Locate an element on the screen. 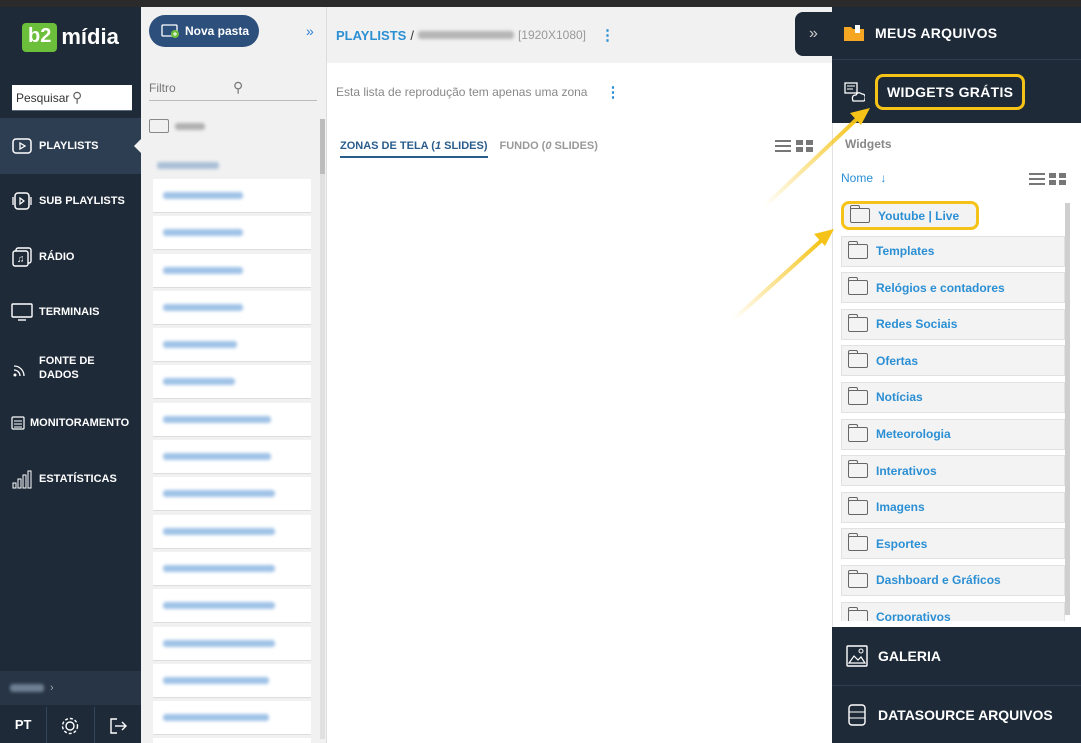 The image size is (1081, 743). folder-scrollbar is located at coordinates (322, 429).